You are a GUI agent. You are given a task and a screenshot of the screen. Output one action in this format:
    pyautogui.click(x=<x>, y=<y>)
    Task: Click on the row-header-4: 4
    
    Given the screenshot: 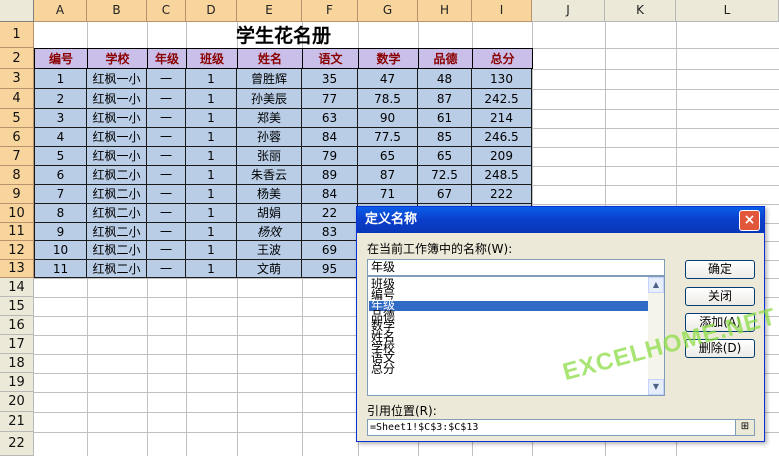 What is the action you would take?
    pyautogui.click(x=17, y=99)
    